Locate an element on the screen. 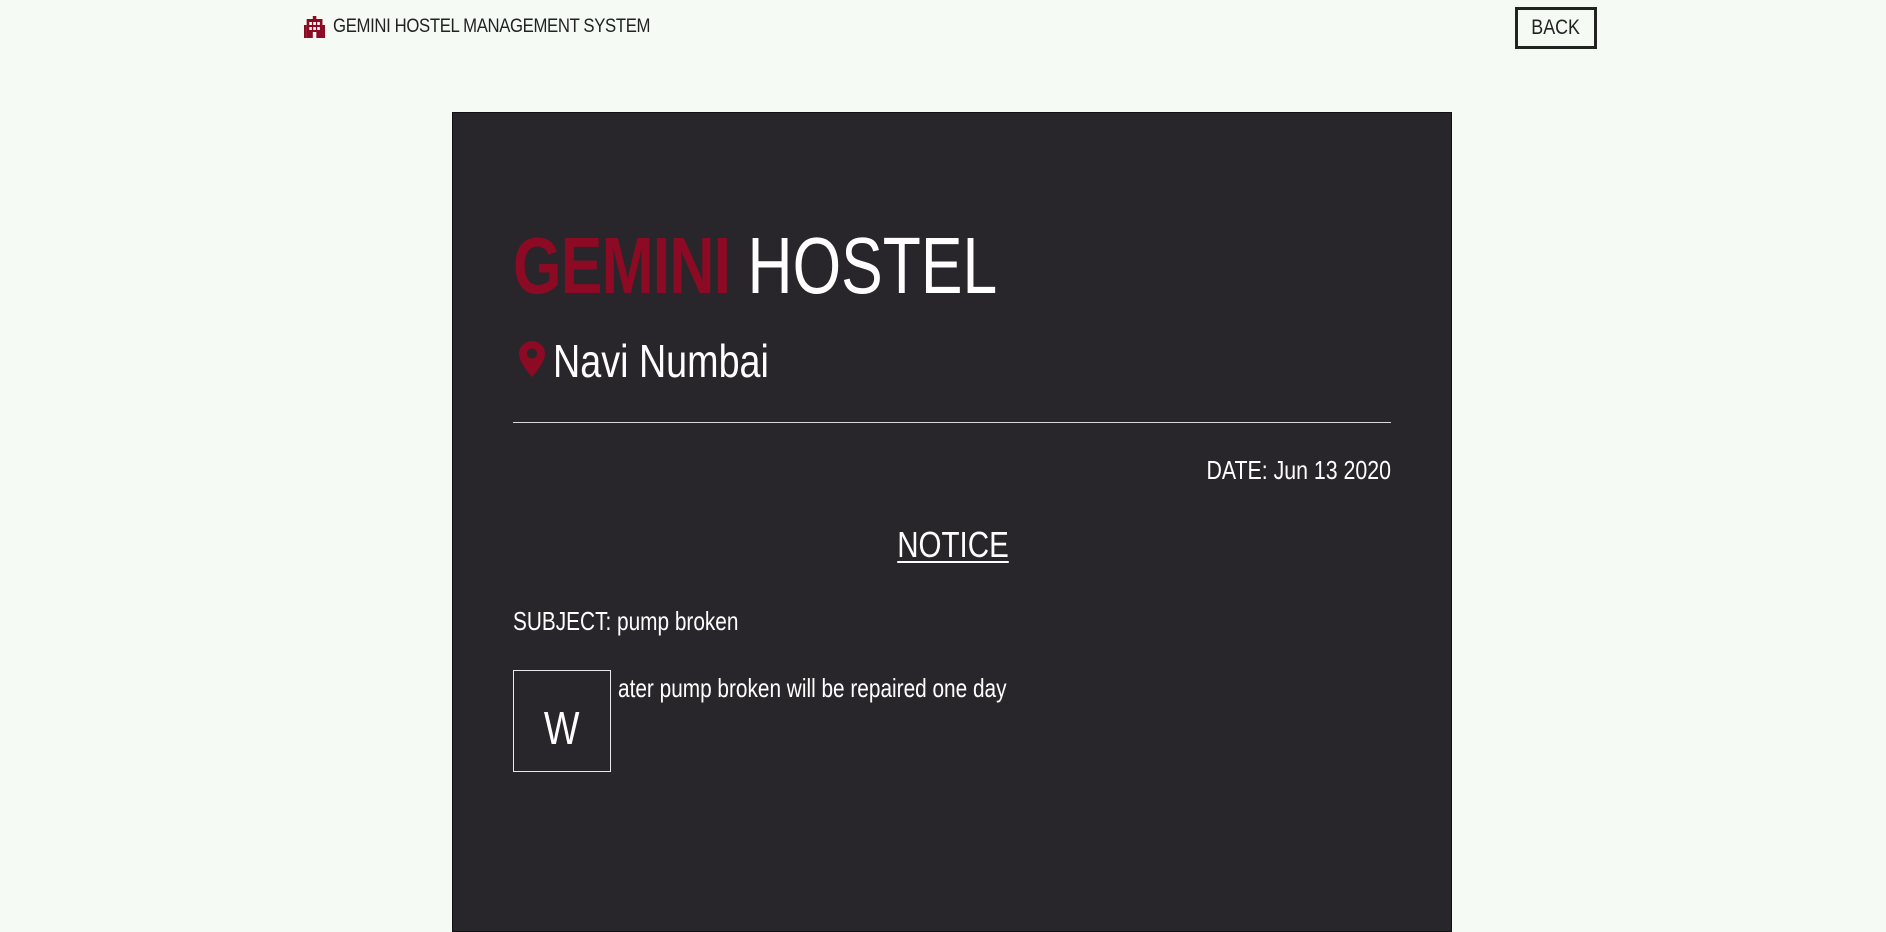 The image size is (1886, 932). hostel-title: GEMINI HOSTEL is located at coordinates (755, 266).